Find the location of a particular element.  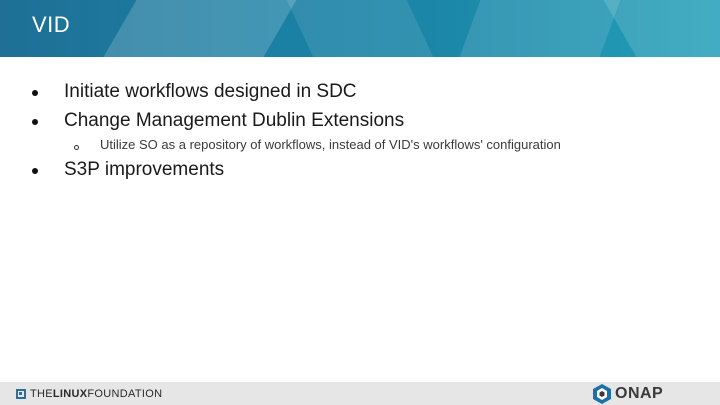

onap-logo: ONAP is located at coordinates (628, 394).